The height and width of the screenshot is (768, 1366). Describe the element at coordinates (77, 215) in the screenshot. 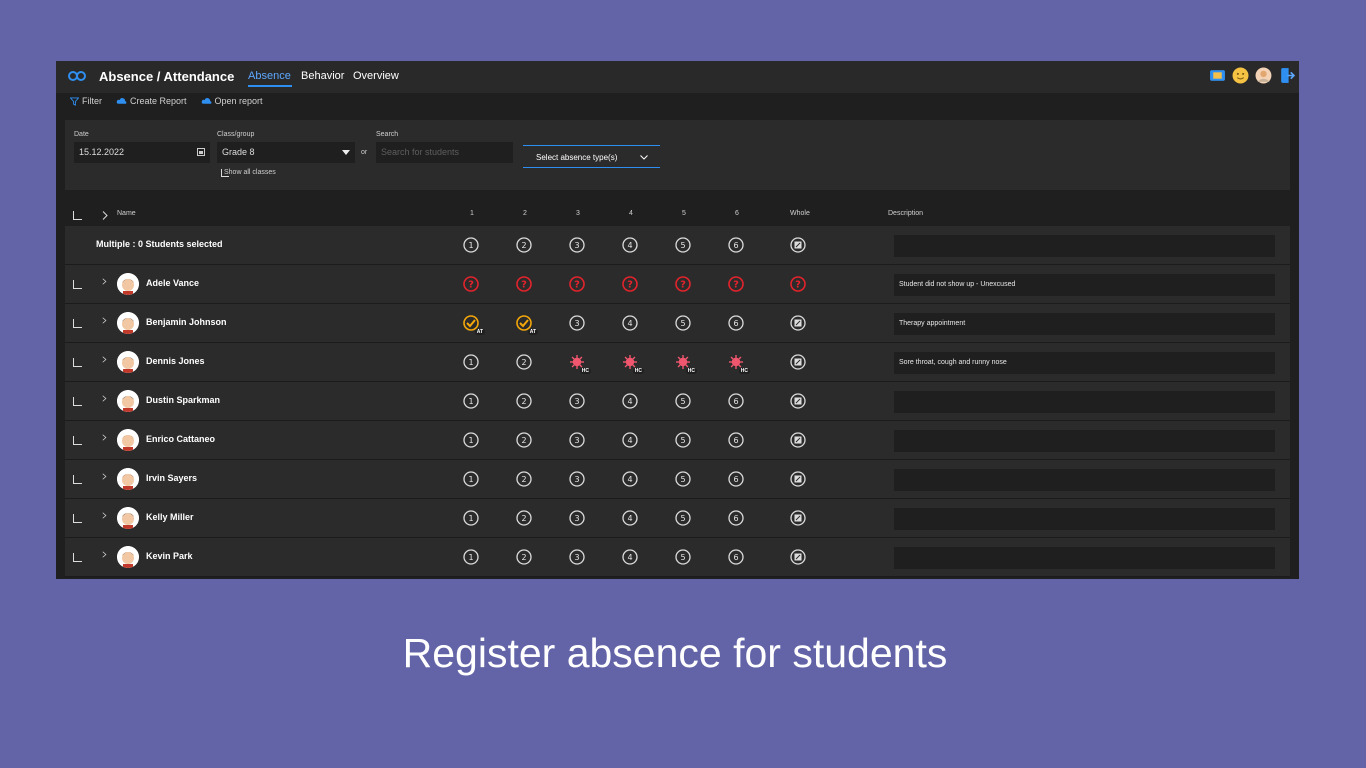

I see `select-all-checkbox` at that location.